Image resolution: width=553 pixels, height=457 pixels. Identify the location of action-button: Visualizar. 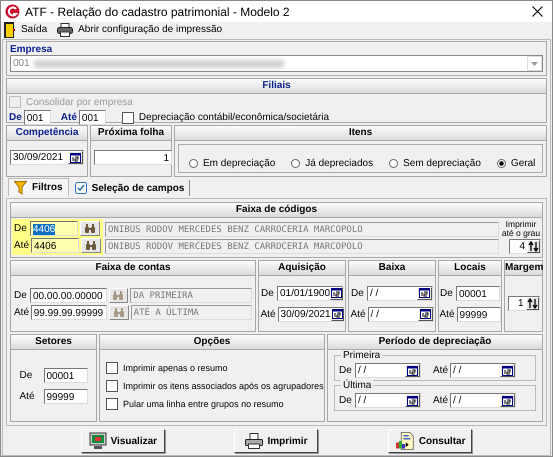
(122, 441).